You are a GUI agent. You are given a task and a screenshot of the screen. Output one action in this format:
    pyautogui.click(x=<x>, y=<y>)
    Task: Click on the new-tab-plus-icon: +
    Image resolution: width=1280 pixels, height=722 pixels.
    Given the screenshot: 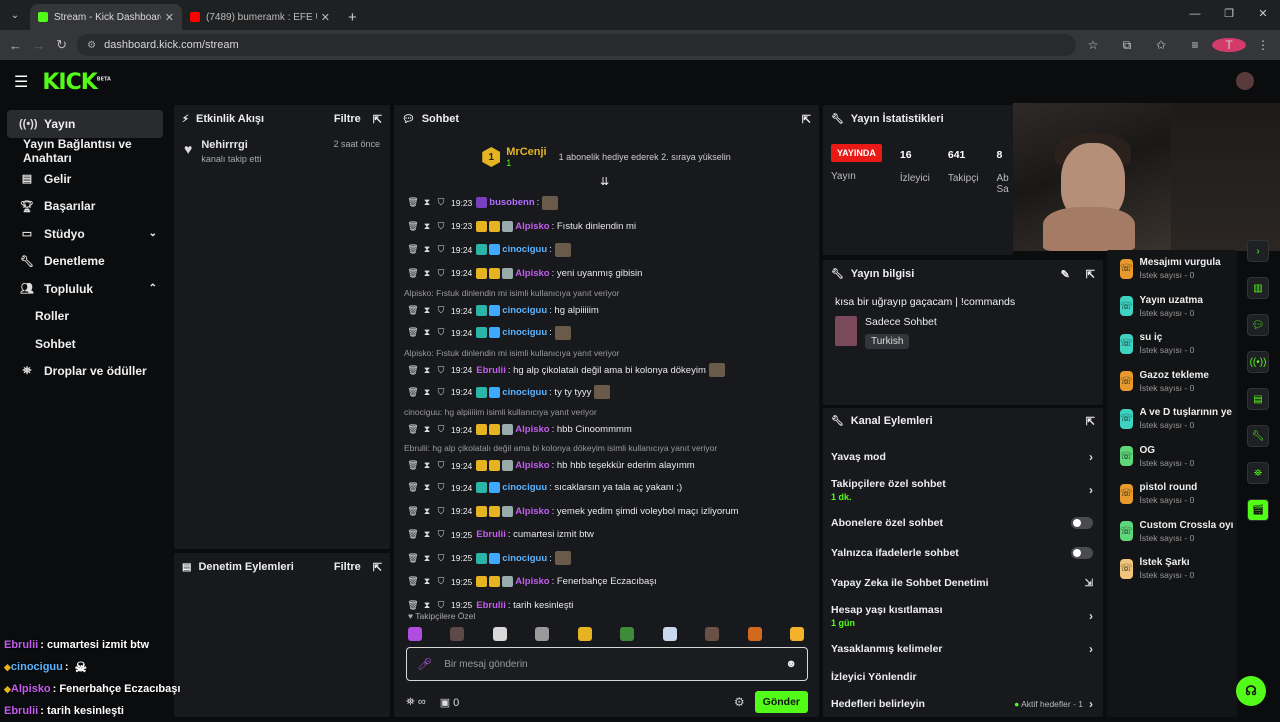 What is the action you would take?
    pyautogui.click(x=352, y=17)
    